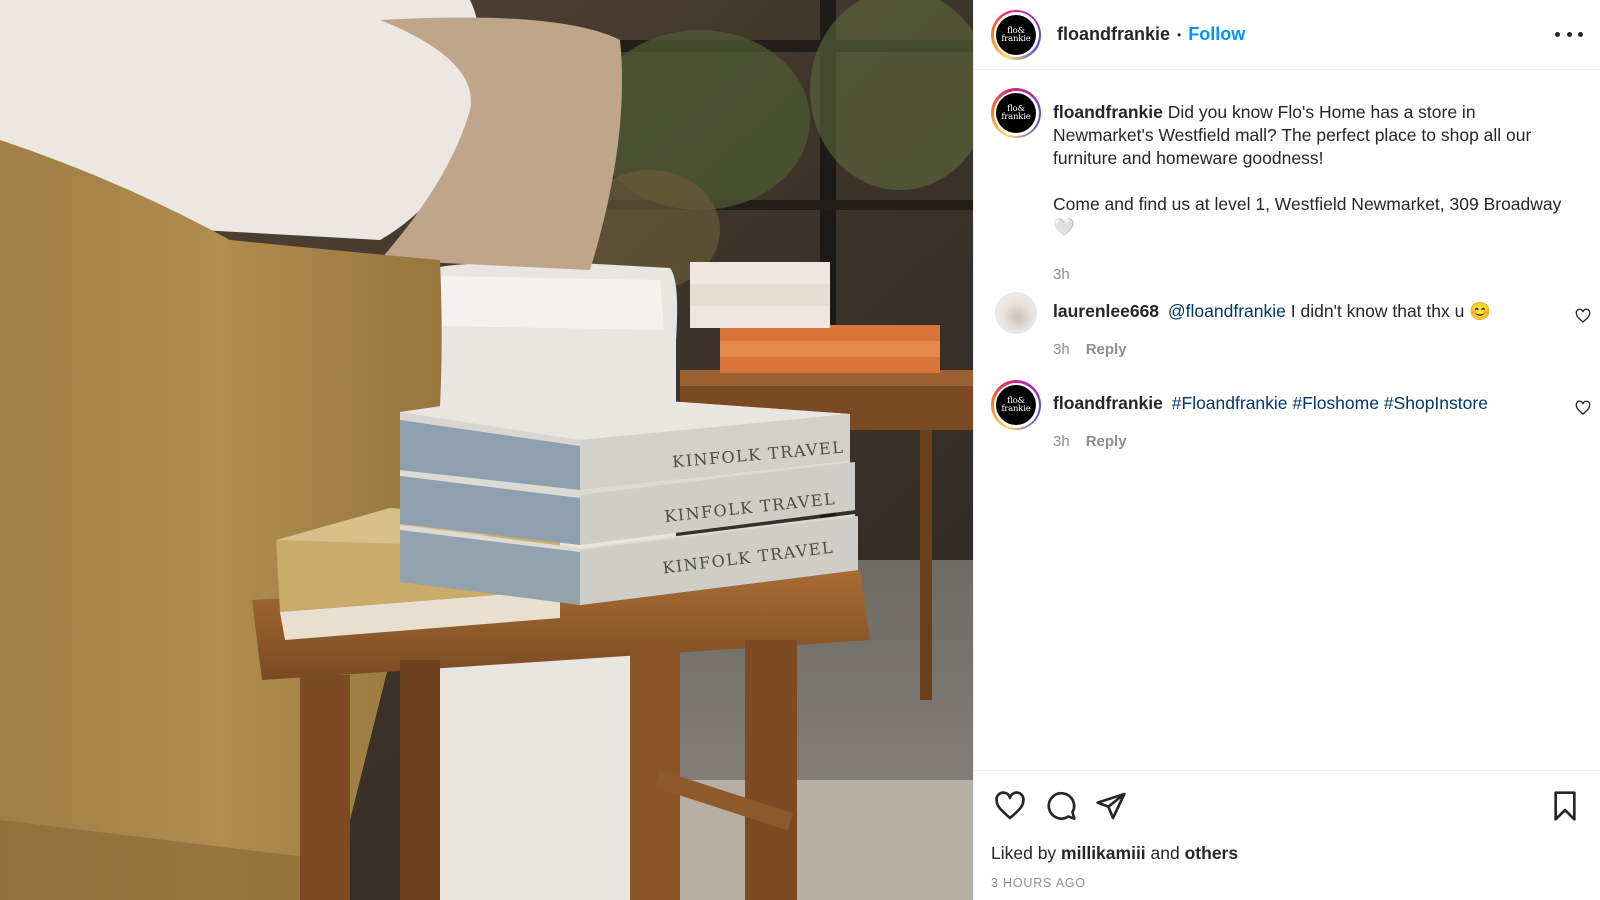 The height and width of the screenshot is (900, 1600). Describe the element at coordinates (1216, 34) in the screenshot. I see `follow-button: Follow` at that location.